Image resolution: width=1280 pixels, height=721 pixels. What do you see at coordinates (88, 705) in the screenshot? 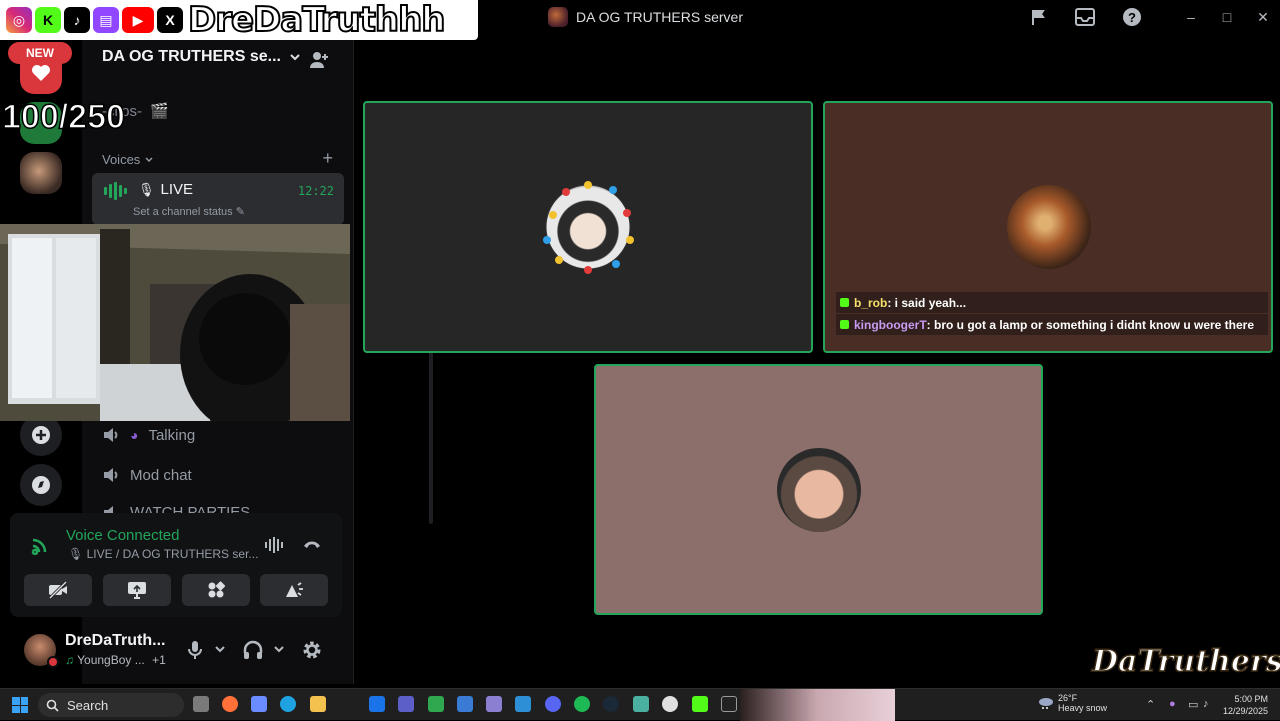
I see `search-label: Search` at bounding box center [88, 705].